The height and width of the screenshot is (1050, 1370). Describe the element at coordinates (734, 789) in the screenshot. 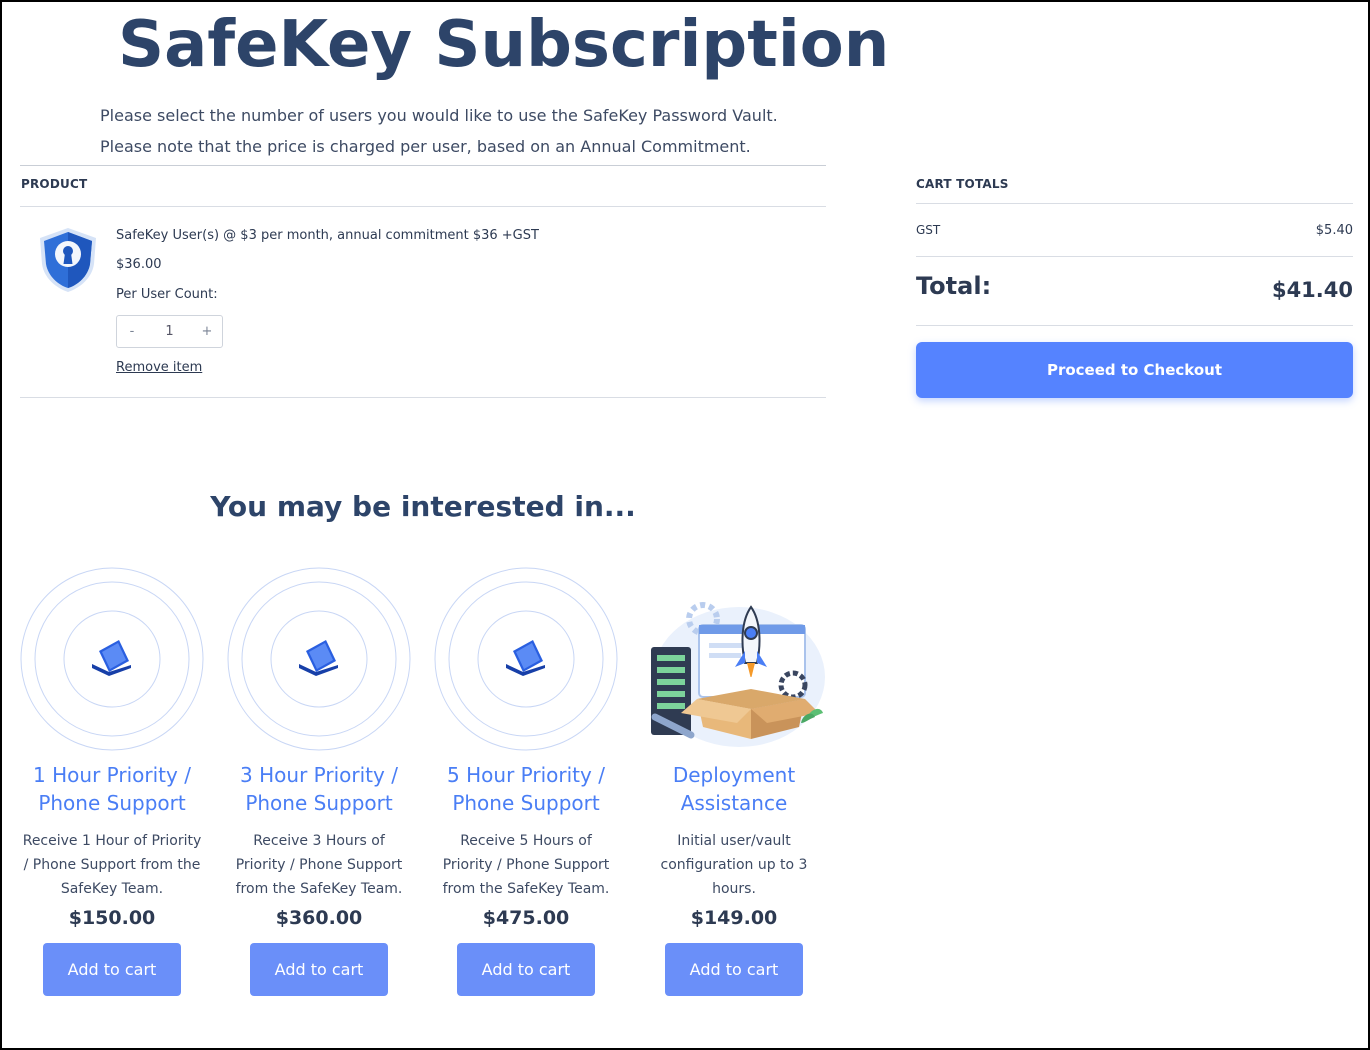

I see `product-title-link: Deployment Assistance` at that location.